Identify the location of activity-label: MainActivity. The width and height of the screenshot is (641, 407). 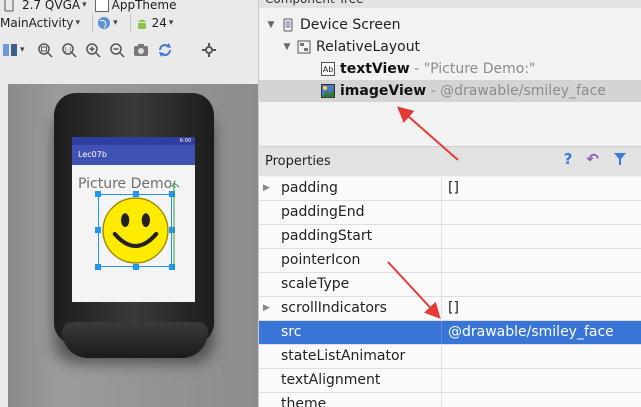
(37, 23).